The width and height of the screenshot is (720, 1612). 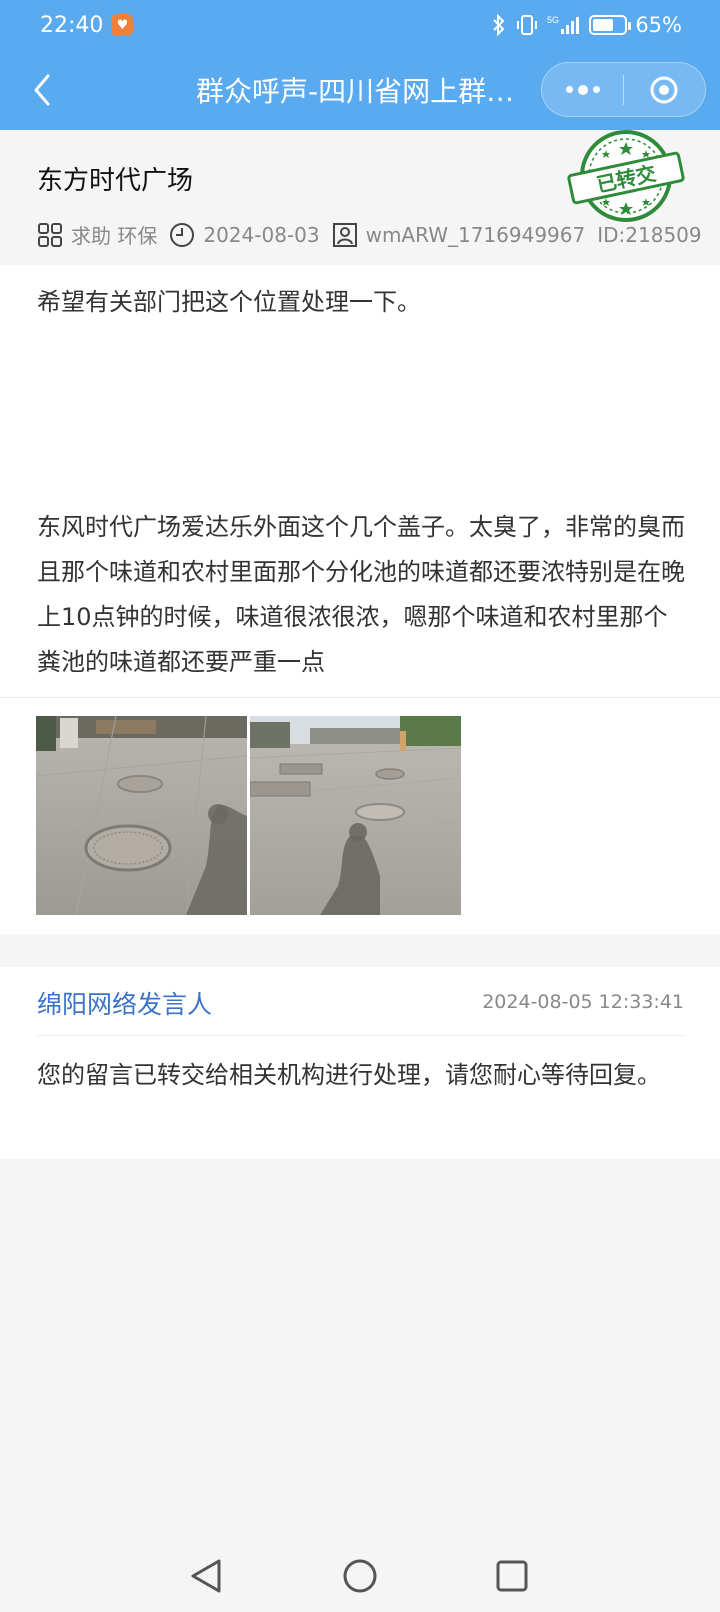 I want to click on page-title: 群众呼声-四川省网上群众工作平台, so click(x=361, y=91).